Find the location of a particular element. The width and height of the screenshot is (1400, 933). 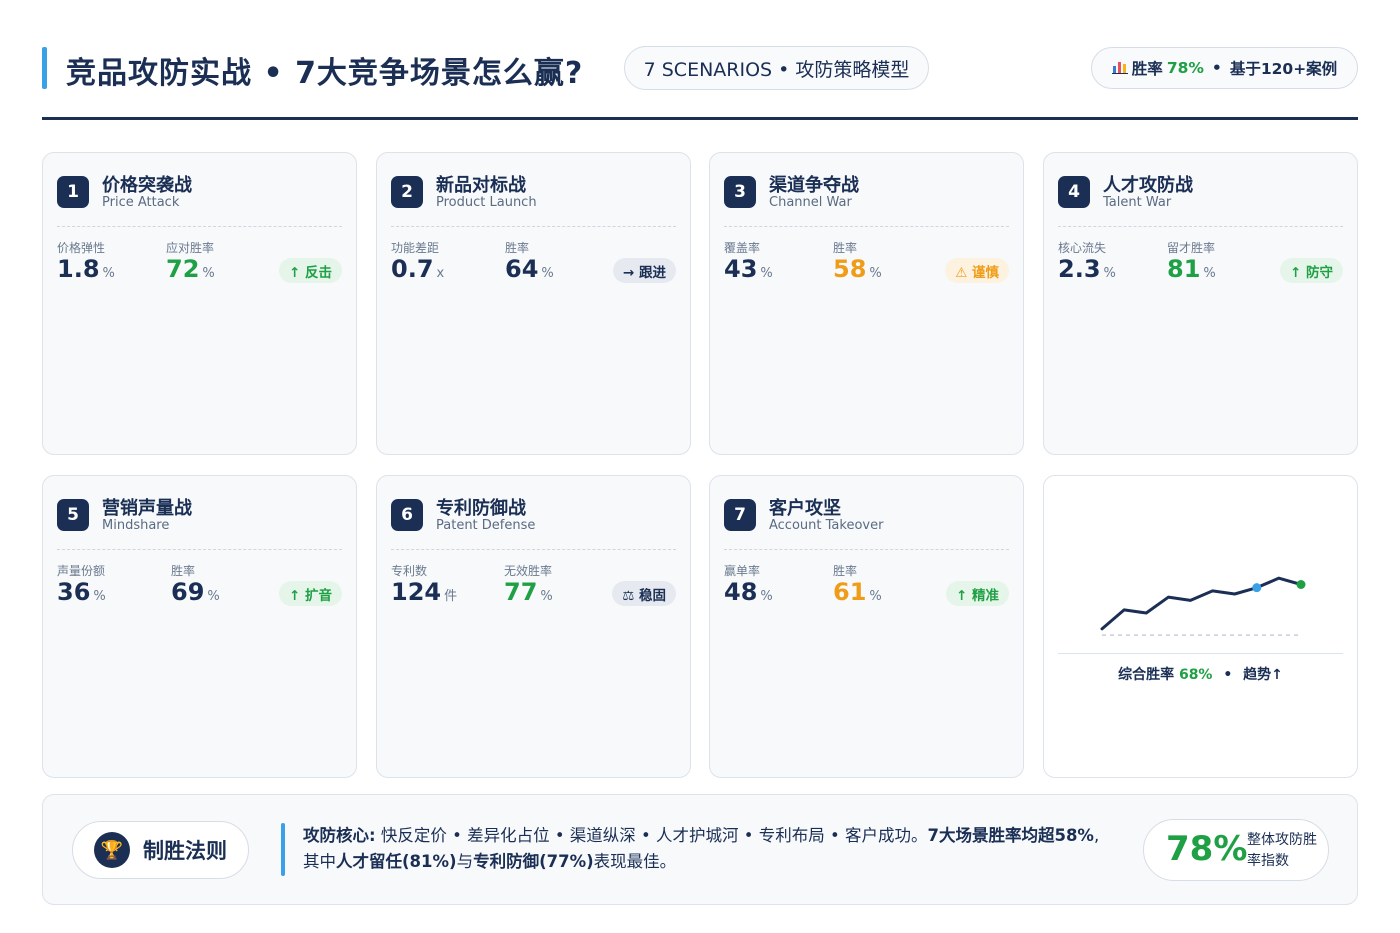

metric-1-value: 36% is located at coordinates (81, 592).